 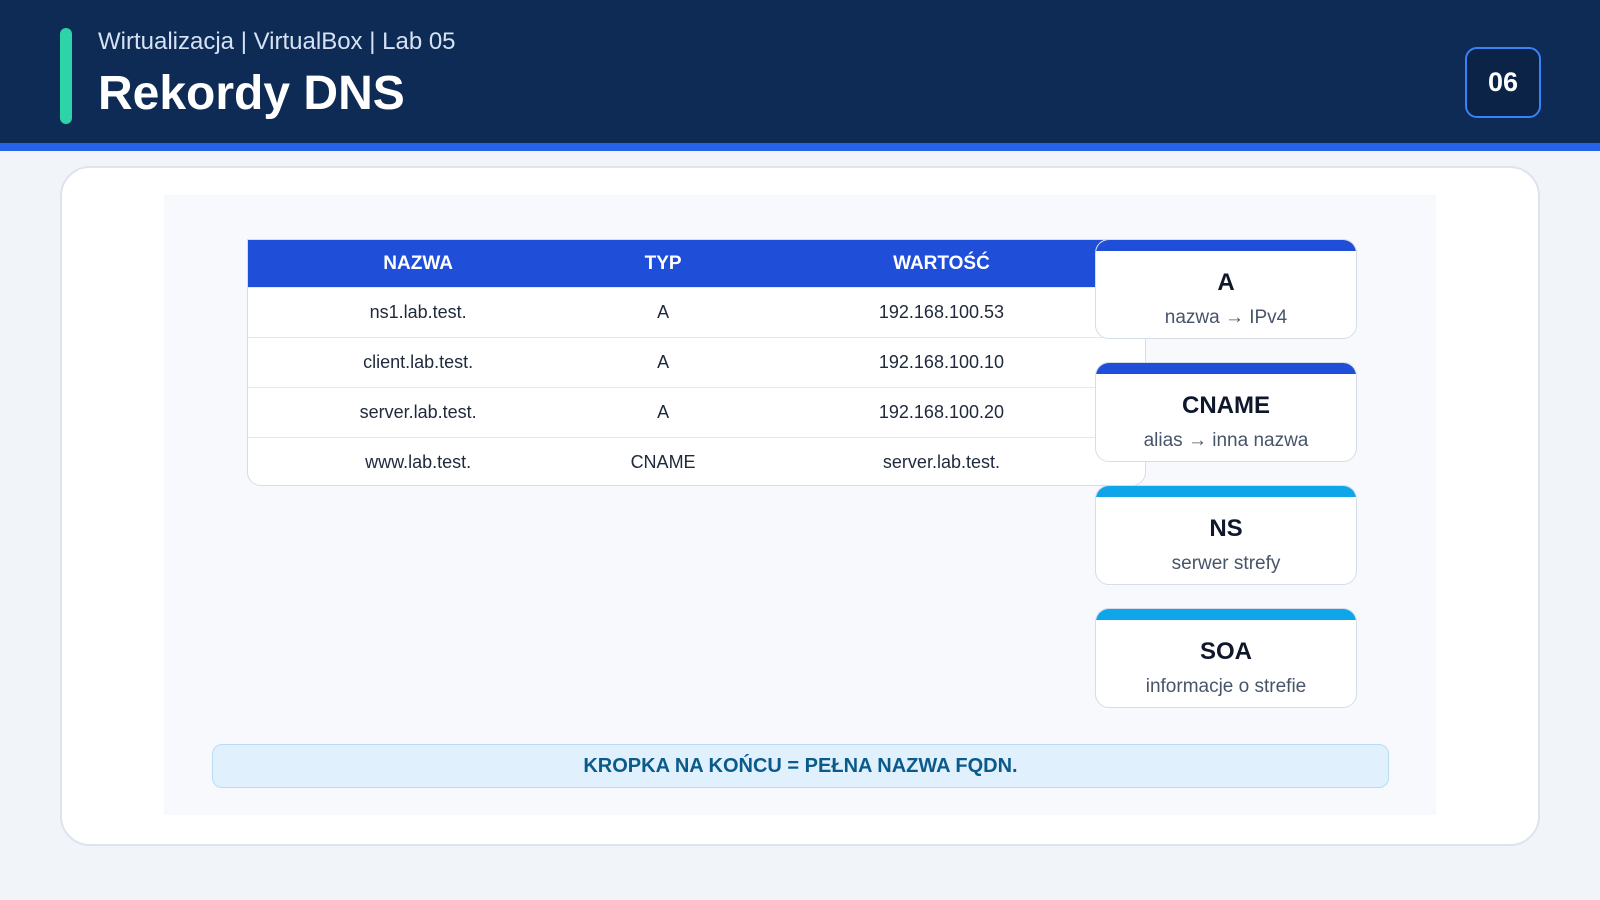 What do you see at coordinates (663, 462) in the screenshot?
I see `cell-type: CNAME` at bounding box center [663, 462].